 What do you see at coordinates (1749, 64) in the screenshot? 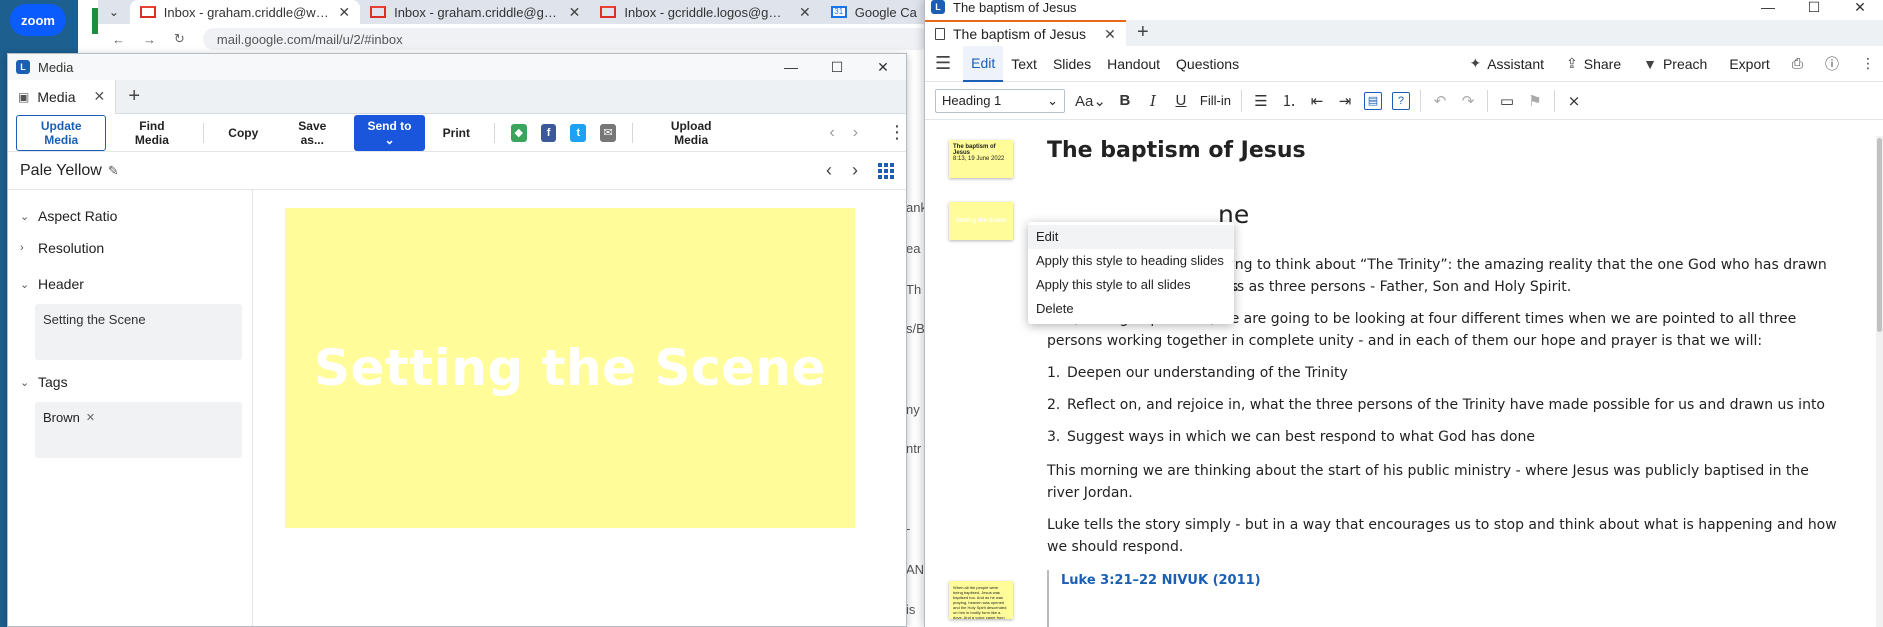
I see `export-button: Export` at bounding box center [1749, 64].